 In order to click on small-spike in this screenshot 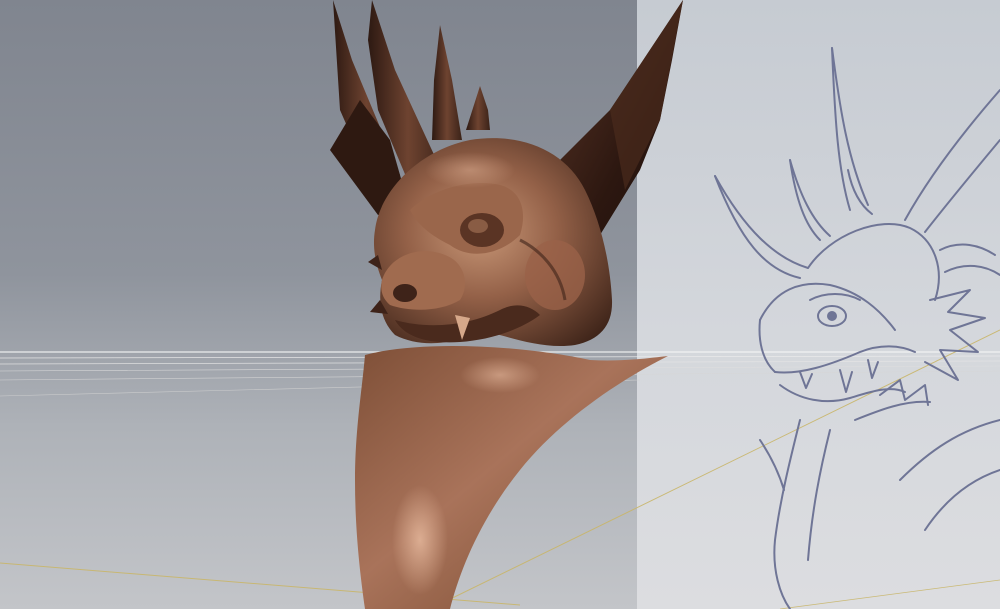, I will do `click(478, 108)`.